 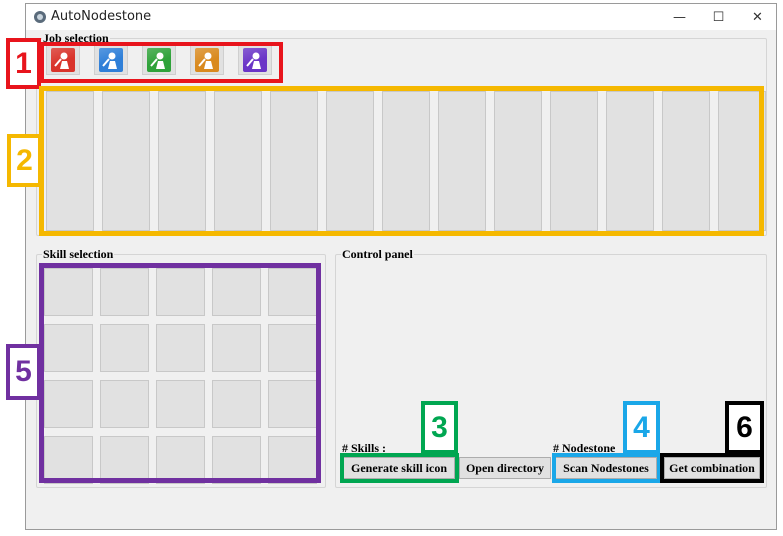 I want to click on close-button: ✕, so click(x=757, y=17).